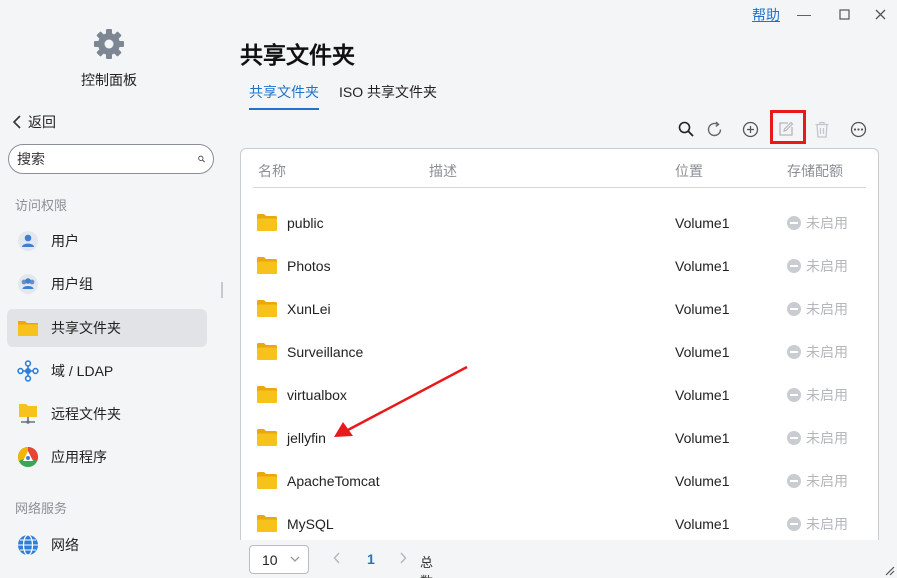 Image resolution: width=897 pixels, height=578 pixels. I want to click on next-page-button, so click(403, 559).